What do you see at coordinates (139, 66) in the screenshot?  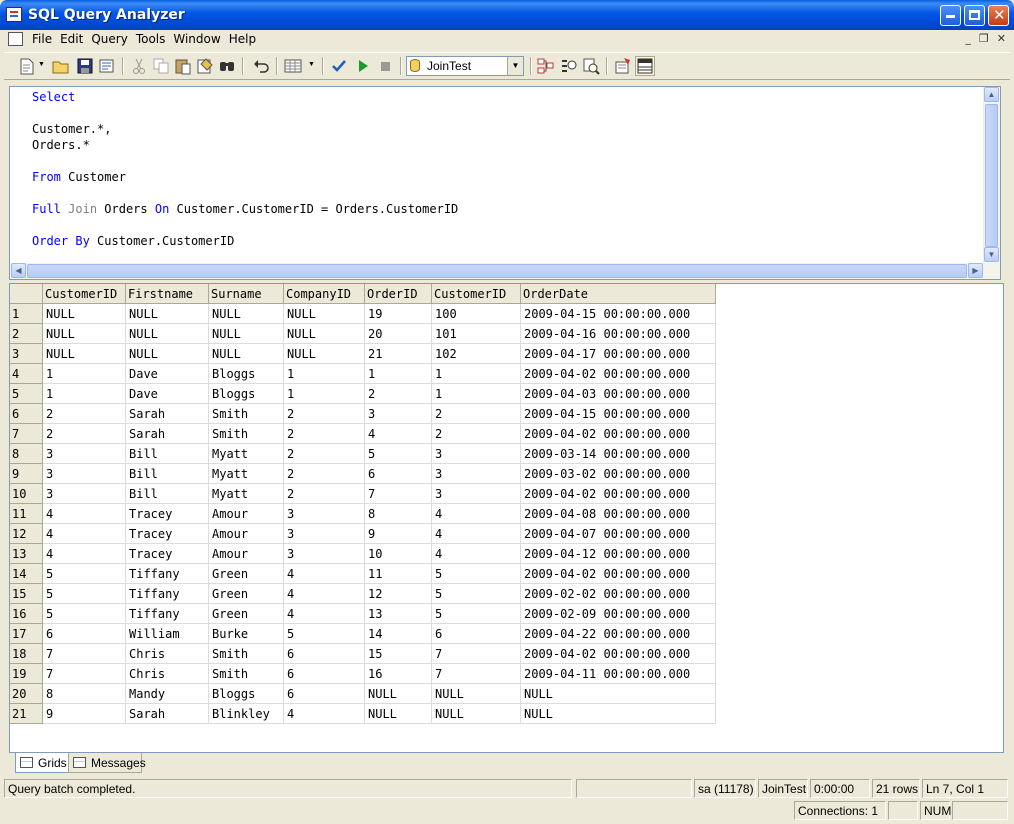 I see `cut-icon` at bounding box center [139, 66].